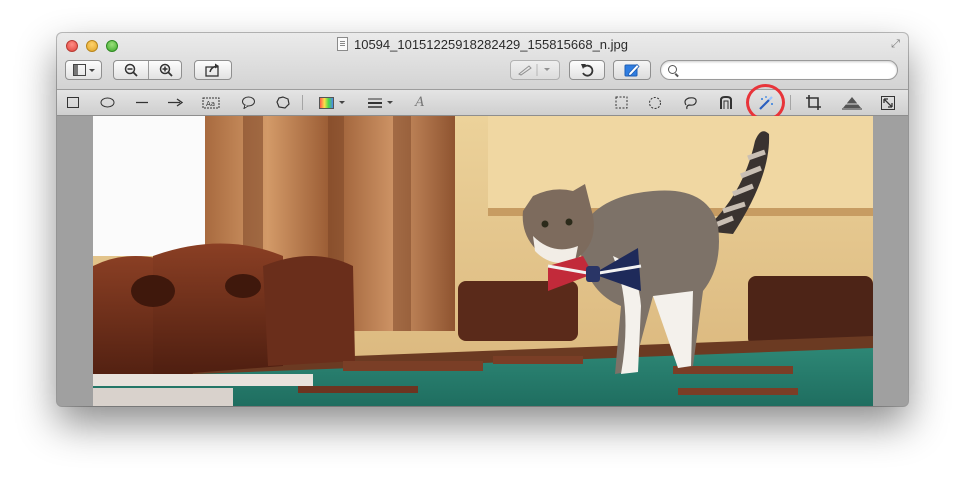  I want to click on window-title: 10594_10151225918282429_155815668_n.jpg, so click(490, 44).